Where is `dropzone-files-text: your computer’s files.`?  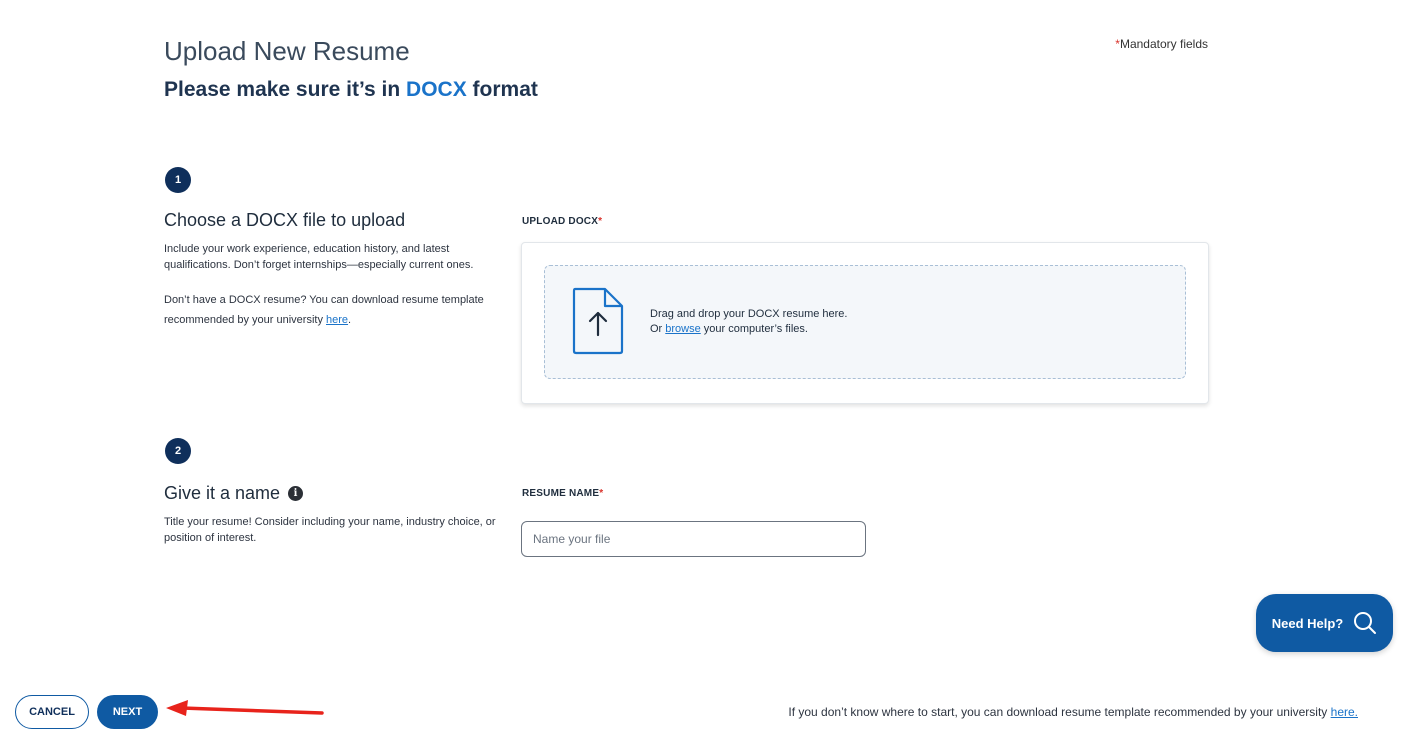
dropzone-files-text: your computer’s files. is located at coordinates (754, 329).